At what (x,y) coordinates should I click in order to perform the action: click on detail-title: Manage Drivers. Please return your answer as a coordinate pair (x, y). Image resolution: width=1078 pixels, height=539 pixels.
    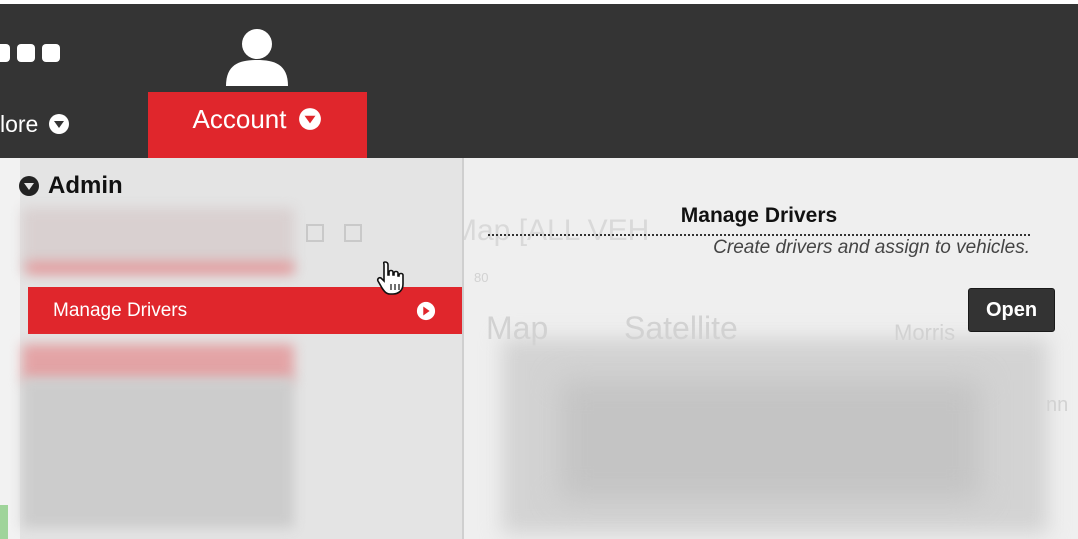
    Looking at the image, I should click on (759, 215).